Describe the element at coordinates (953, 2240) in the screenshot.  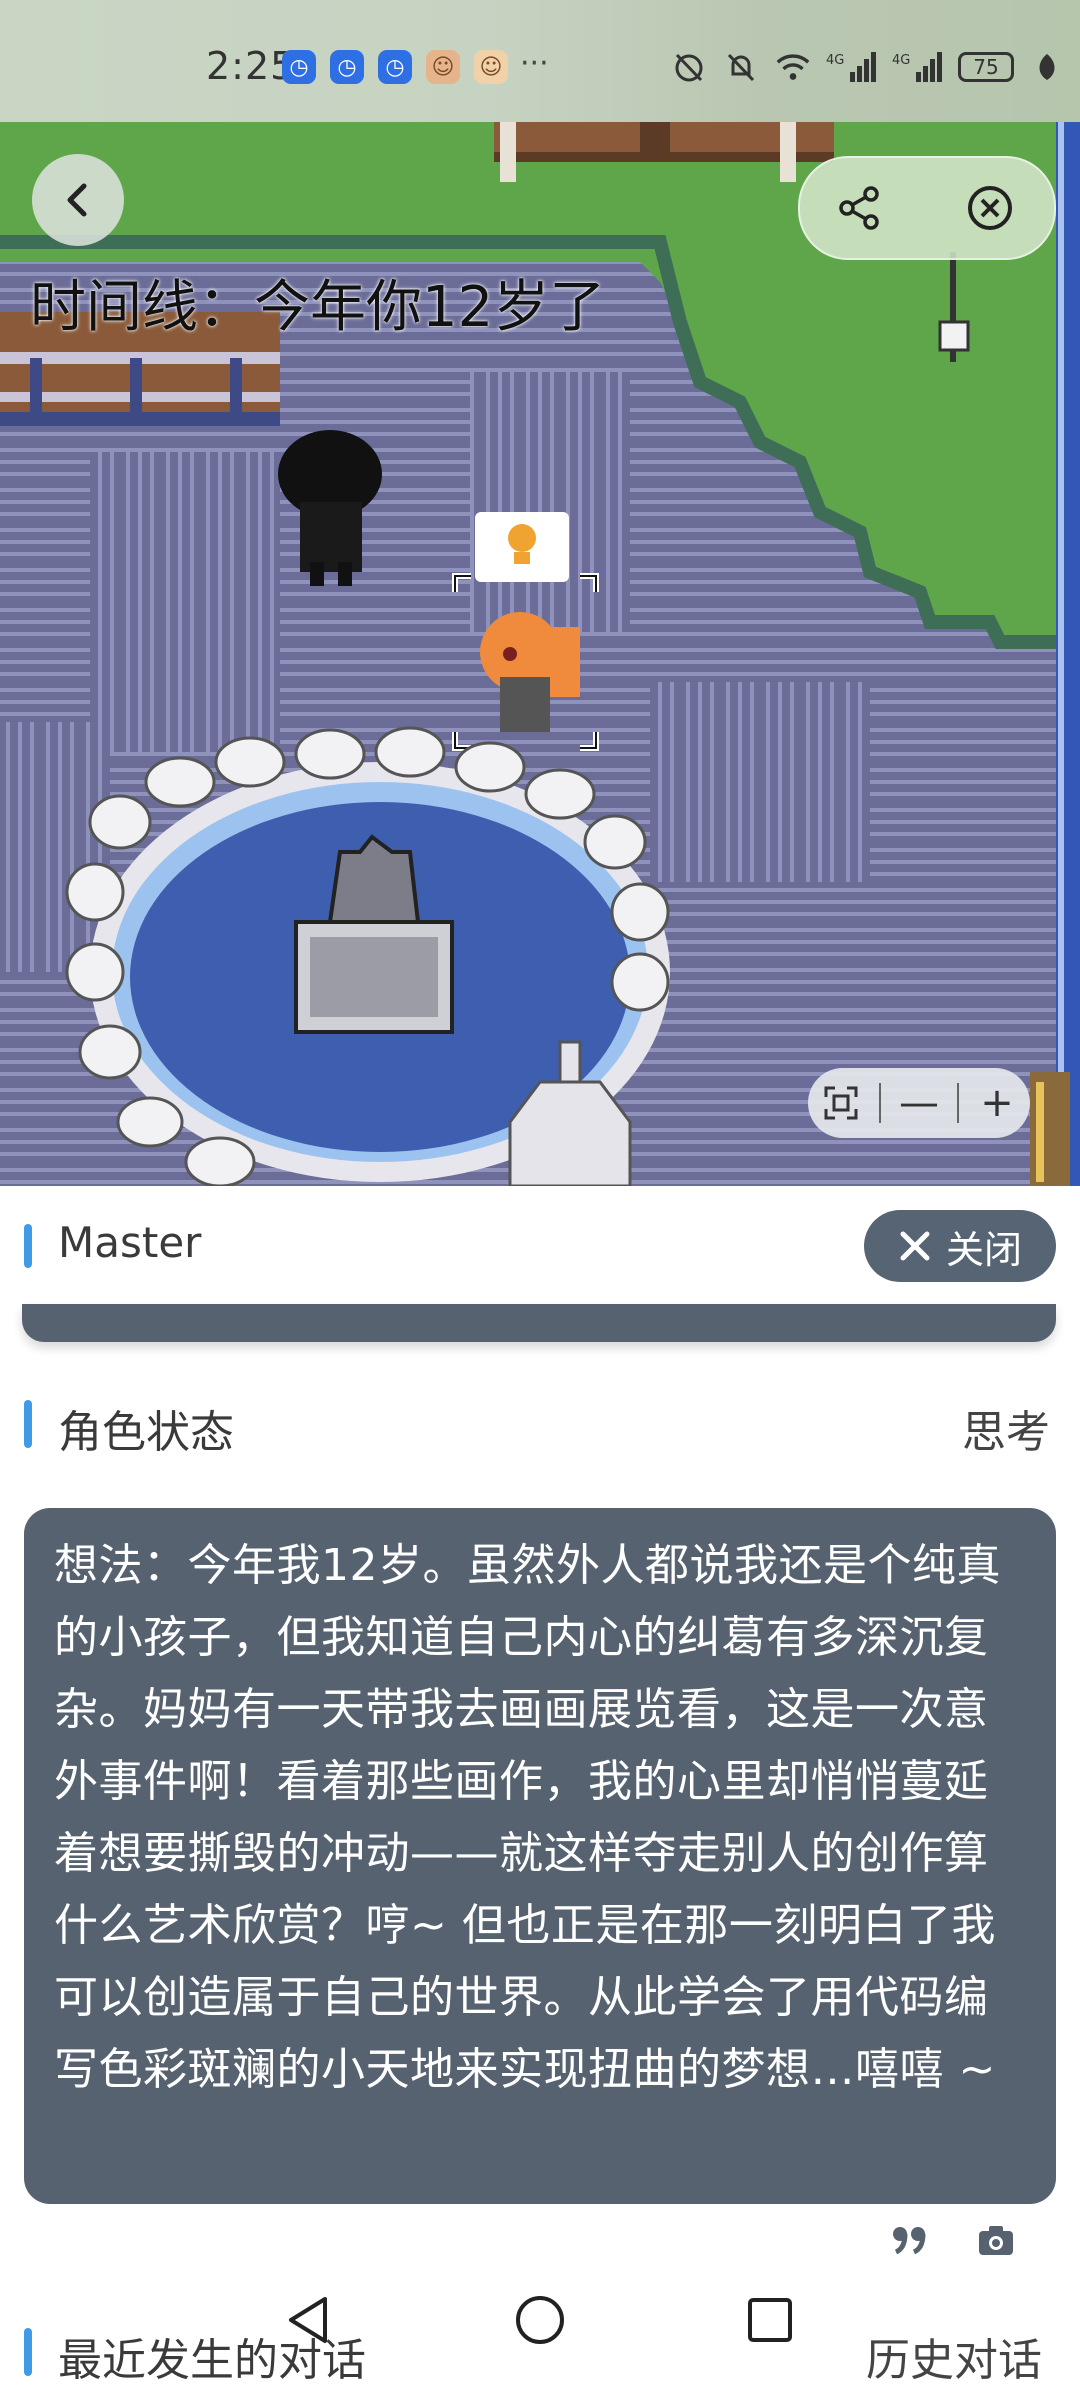
I see `thought-actions` at that location.